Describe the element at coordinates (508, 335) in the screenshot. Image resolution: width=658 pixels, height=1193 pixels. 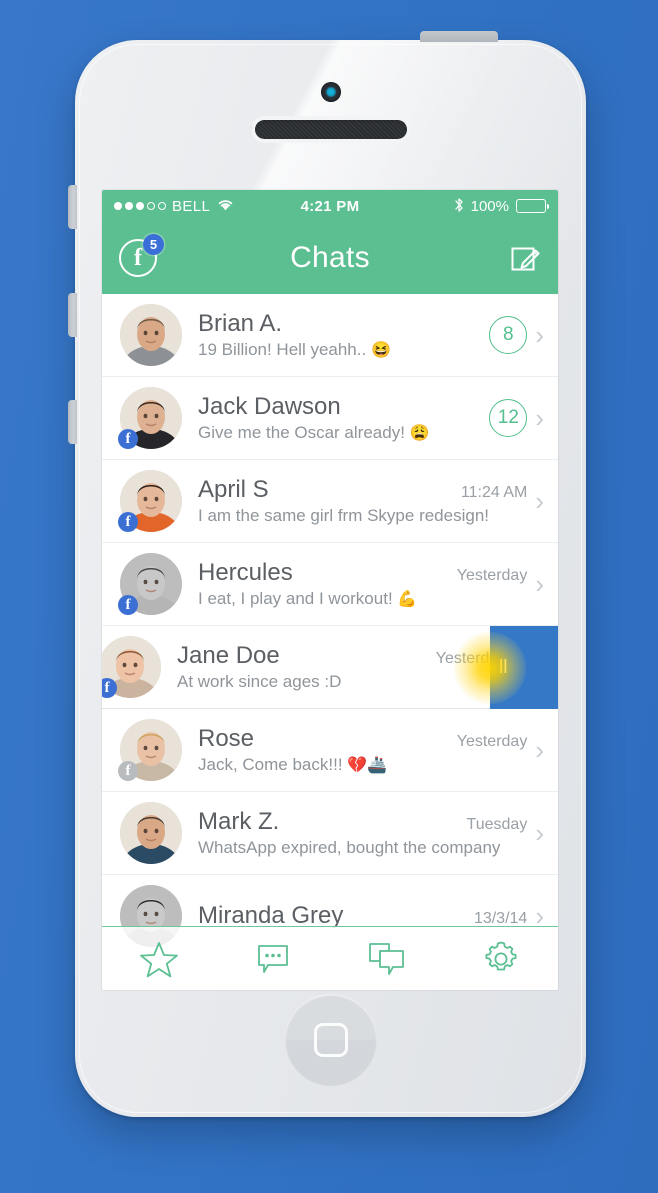
I see `unread-count-badge: 8` at that location.